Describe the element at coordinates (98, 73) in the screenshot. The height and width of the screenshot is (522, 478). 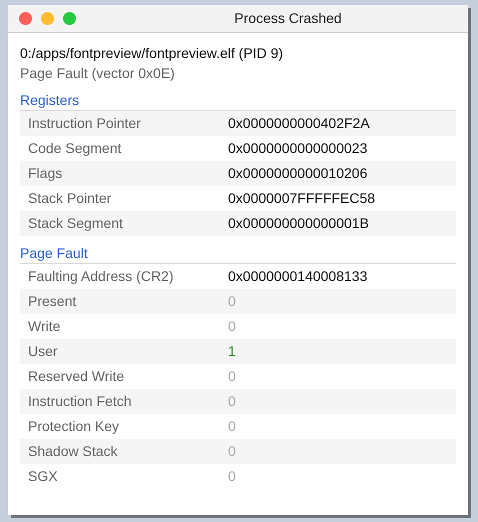
I see `fault-description: Page Fault (vector 0x0E)` at that location.